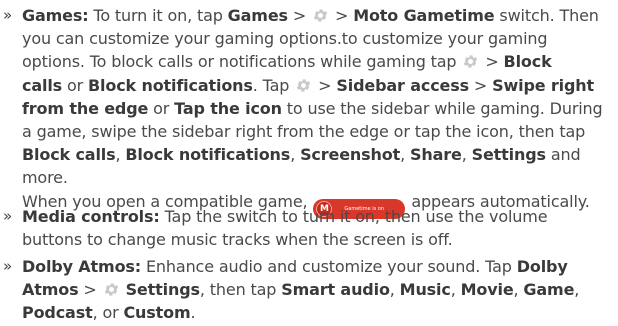 This screenshot has width=618, height=326. What do you see at coordinates (82, 266) in the screenshot?
I see `dolby-heading: Dolby Atmos:` at bounding box center [82, 266].